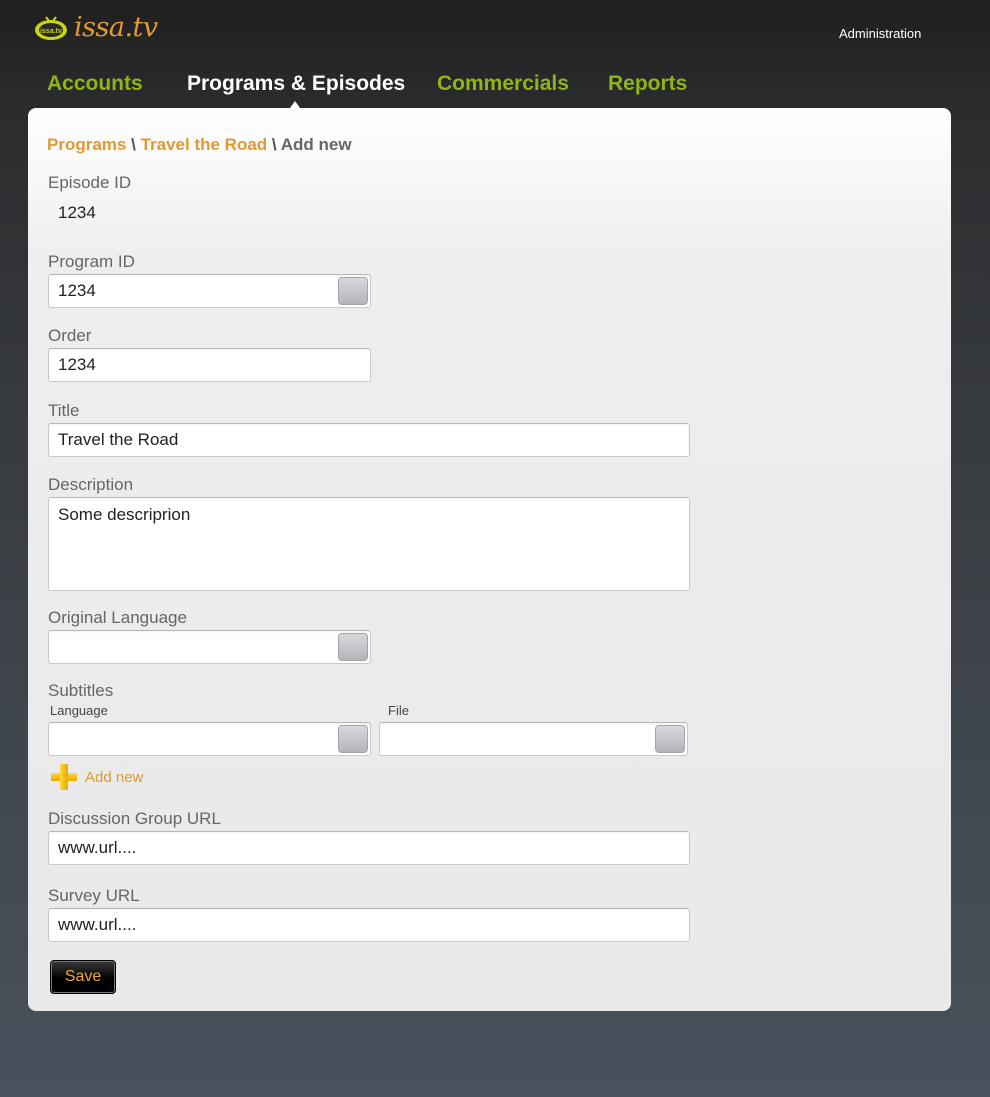  I want to click on survey-url-label: Survey URL, so click(94, 895).